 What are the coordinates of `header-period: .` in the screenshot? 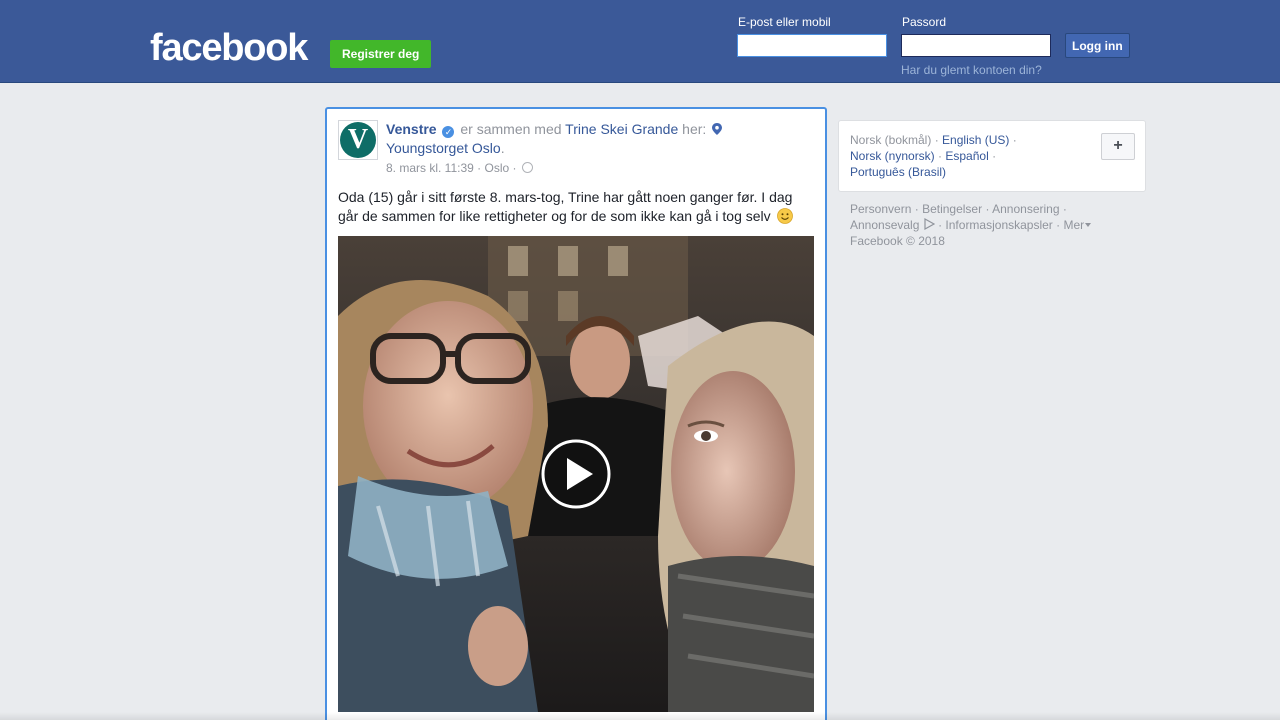 It's located at (502, 148).